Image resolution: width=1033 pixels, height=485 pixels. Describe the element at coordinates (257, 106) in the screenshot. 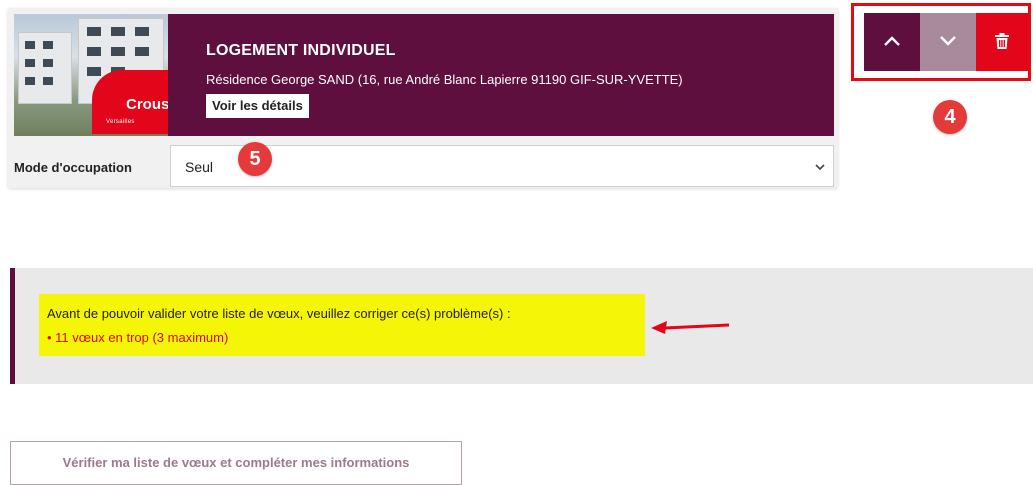

I see `view-details-button: Voir les détails` at that location.